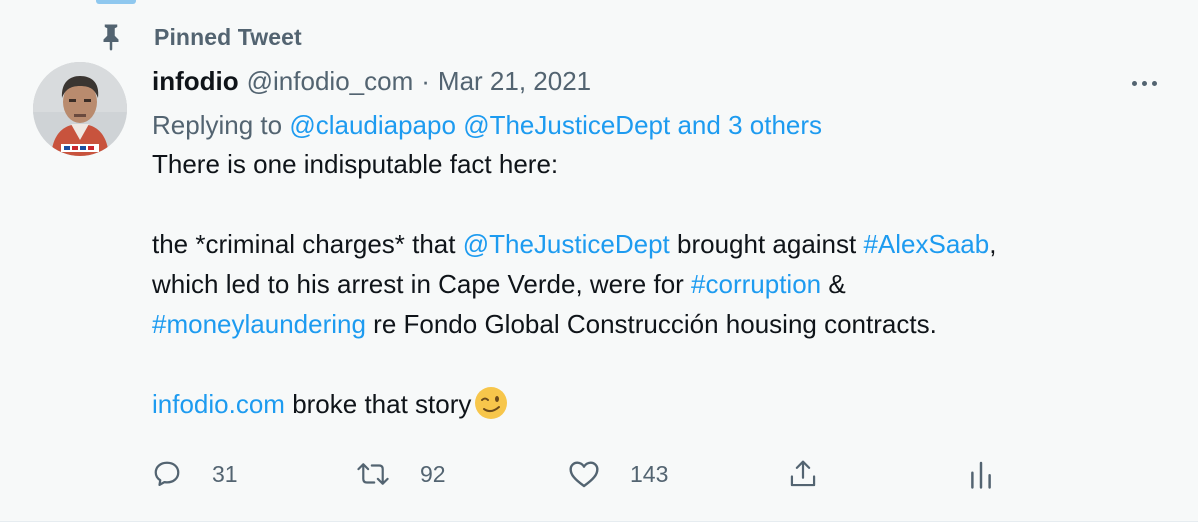  I want to click on like-count: 143, so click(649, 473).